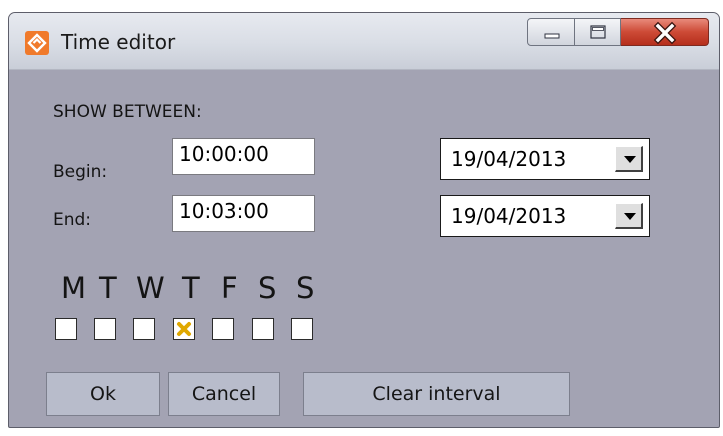 The height and width of the screenshot is (436, 723). I want to click on end-date-dropdown: 19/04/2013, so click(545, 216).